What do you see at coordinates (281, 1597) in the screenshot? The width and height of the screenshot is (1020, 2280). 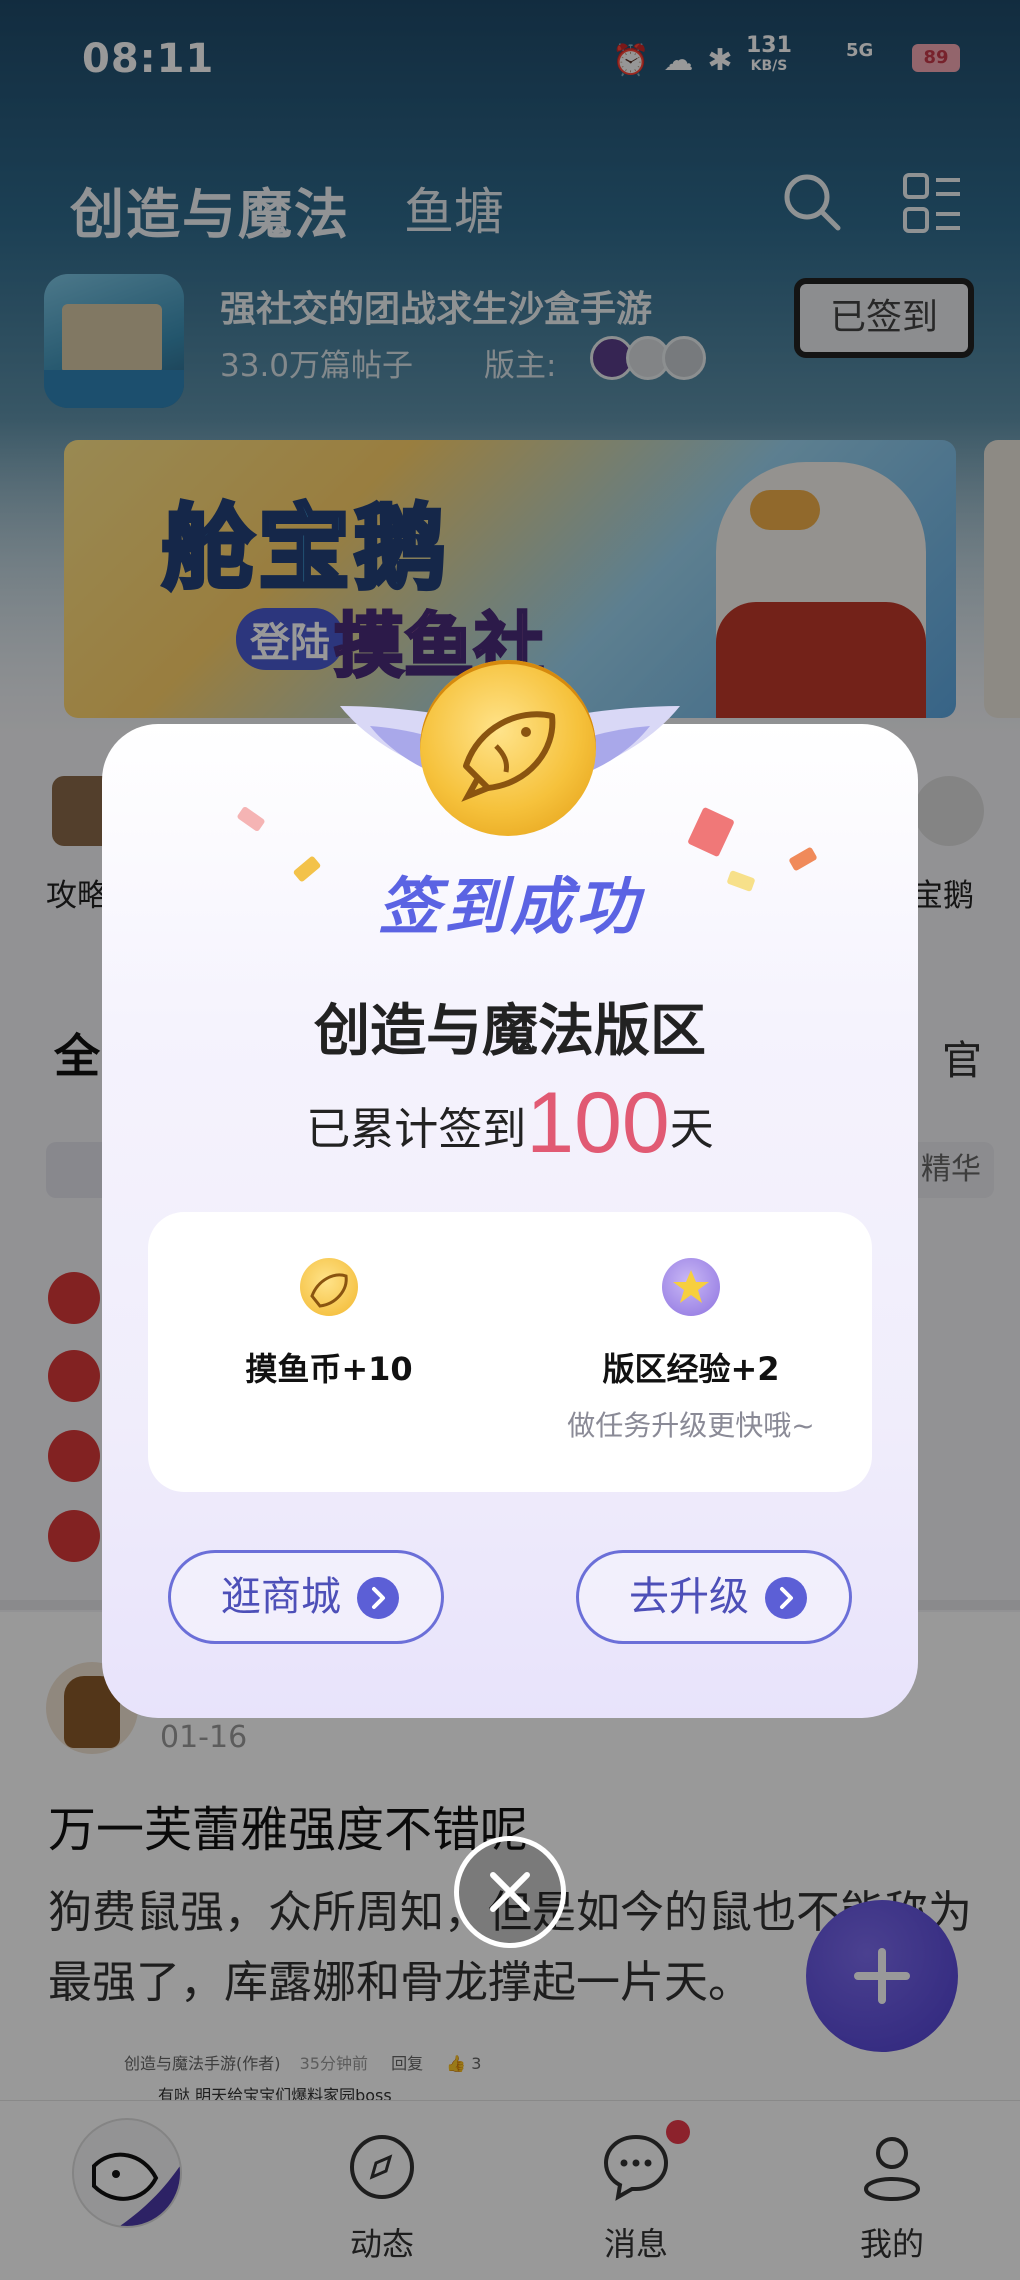 I see `shop-button-label: 逛商城` at bounding box center [281, 1597].